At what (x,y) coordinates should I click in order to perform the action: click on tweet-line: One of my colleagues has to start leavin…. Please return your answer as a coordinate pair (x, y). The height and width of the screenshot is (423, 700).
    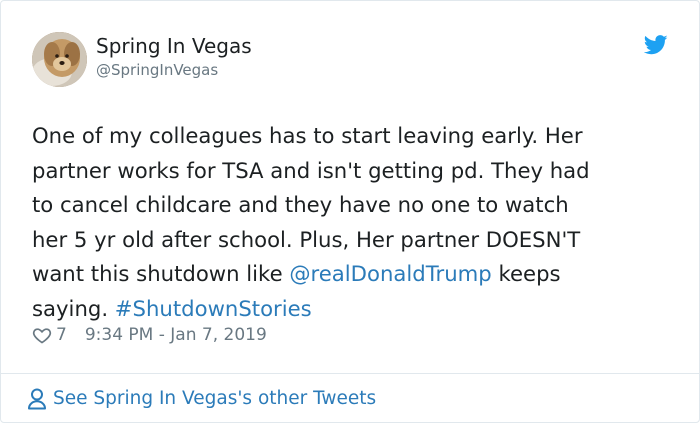
    Looking at the image, I should click on (307, 135).